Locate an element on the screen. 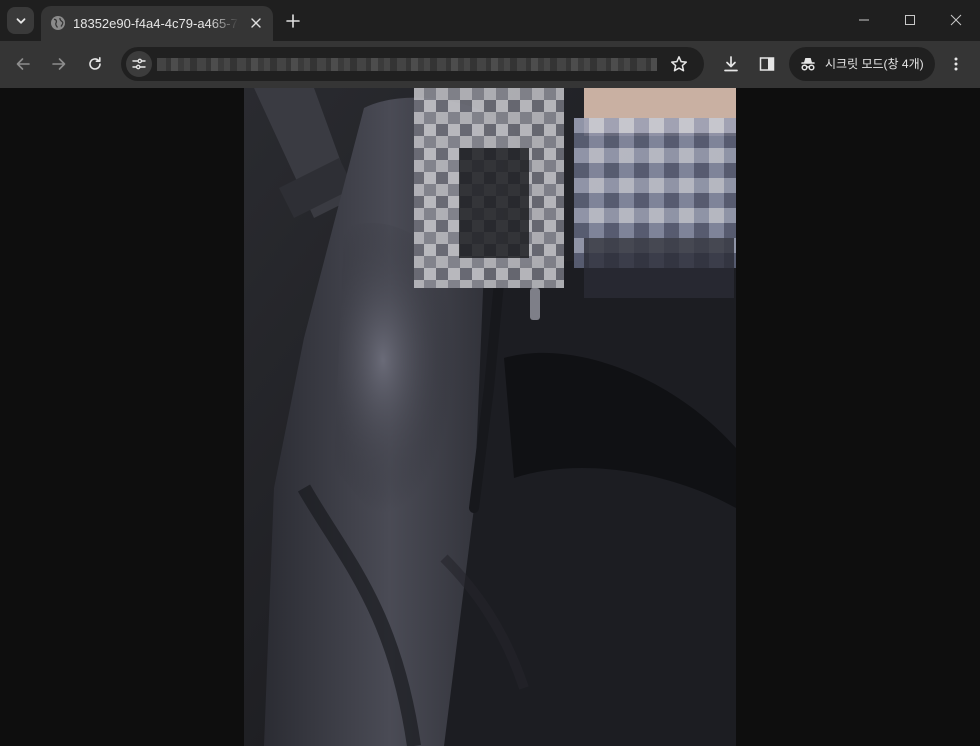 The width and height of the screenshot is (980, 746). back-button is located at coordinates (23, 64).